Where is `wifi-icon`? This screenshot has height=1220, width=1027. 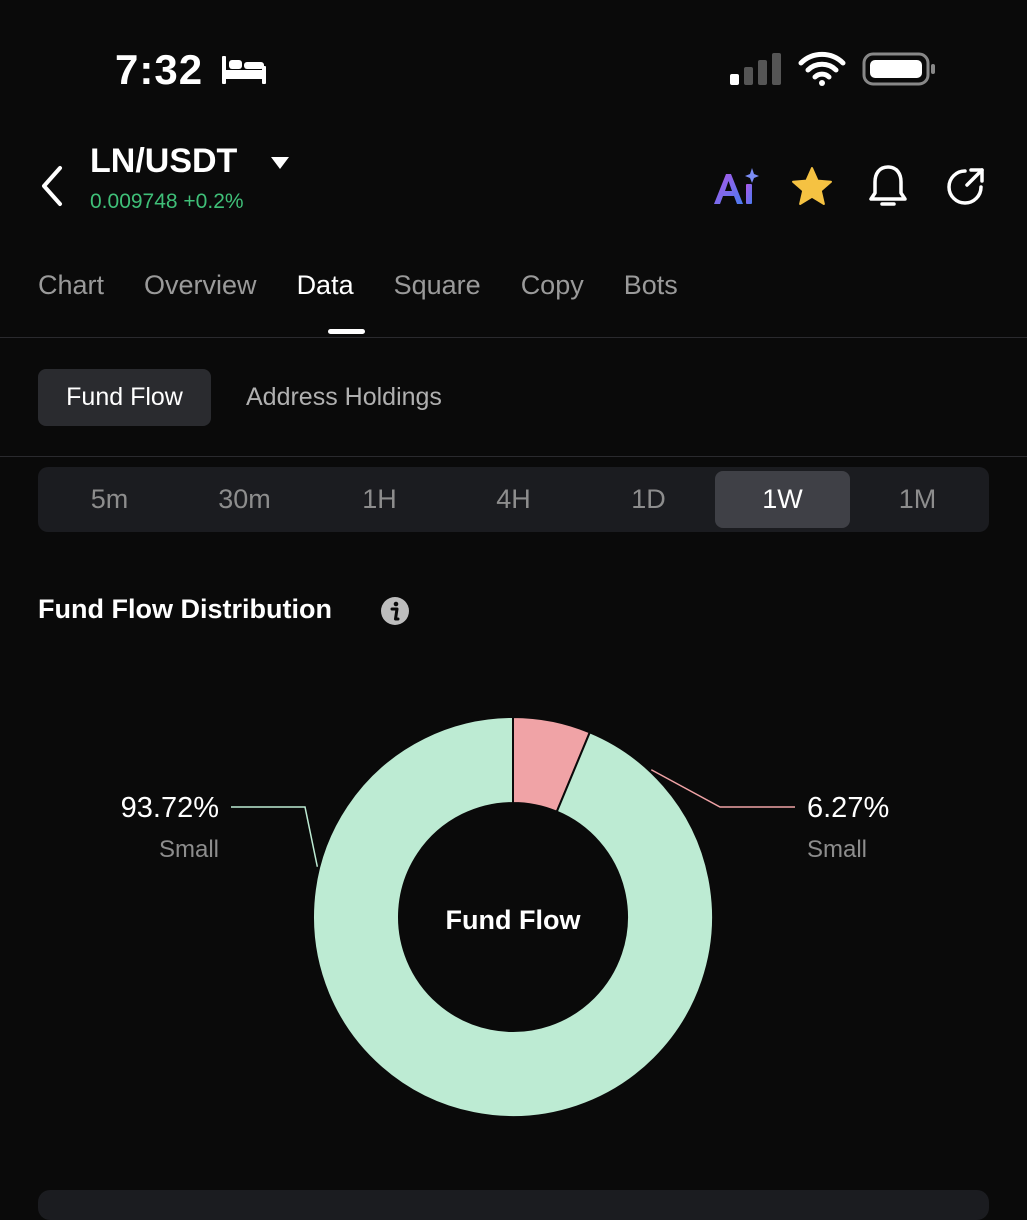
wifi-icon is located at coordinates (822, 68).